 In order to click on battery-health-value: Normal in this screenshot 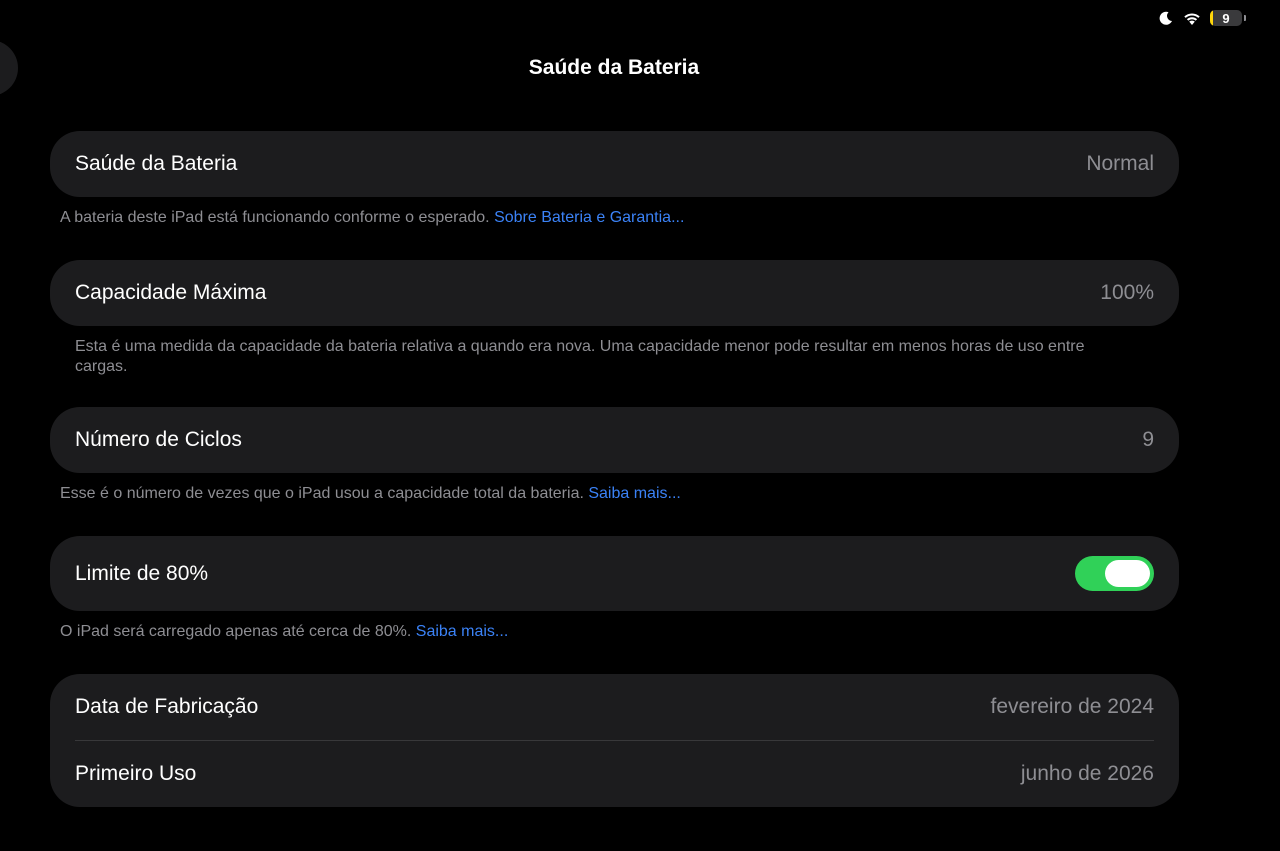, I will do `click(1120, 163)`.